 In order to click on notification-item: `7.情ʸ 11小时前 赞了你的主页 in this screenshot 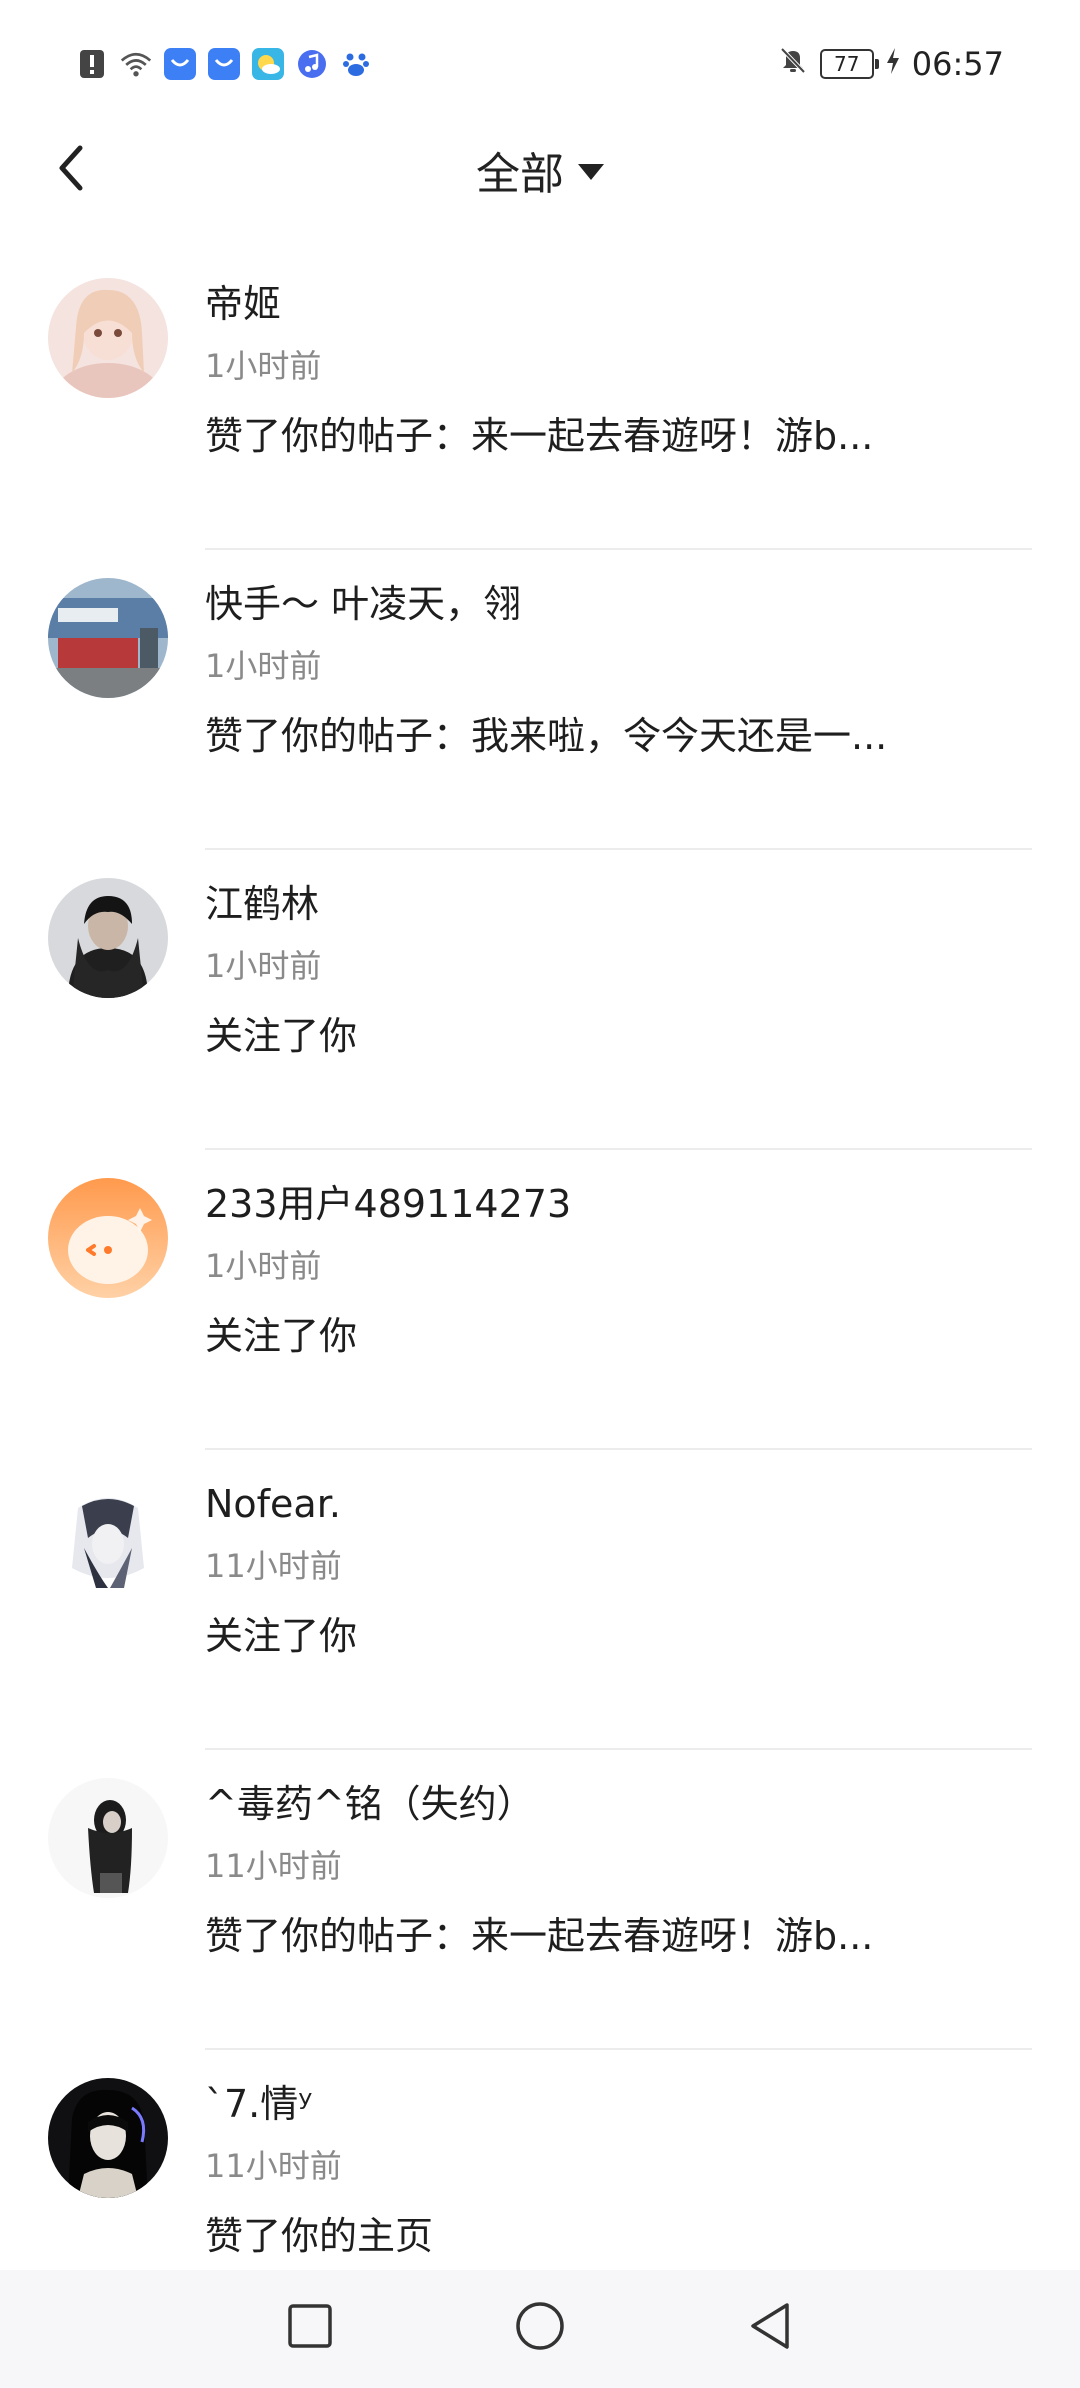, I will do `click(540, 2160)`.